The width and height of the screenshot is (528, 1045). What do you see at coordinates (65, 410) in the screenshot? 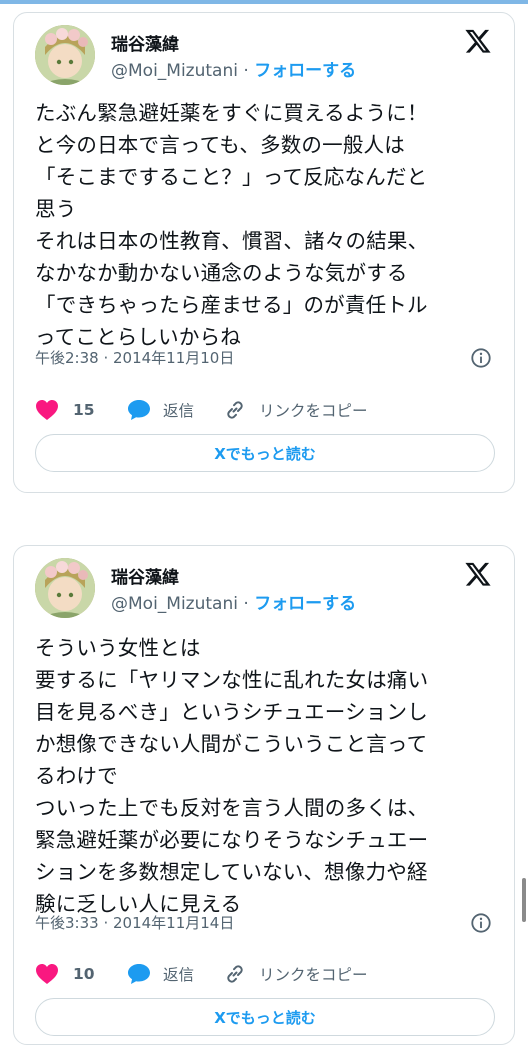
I see `like-button: 15` at bounding box center [65, 410].